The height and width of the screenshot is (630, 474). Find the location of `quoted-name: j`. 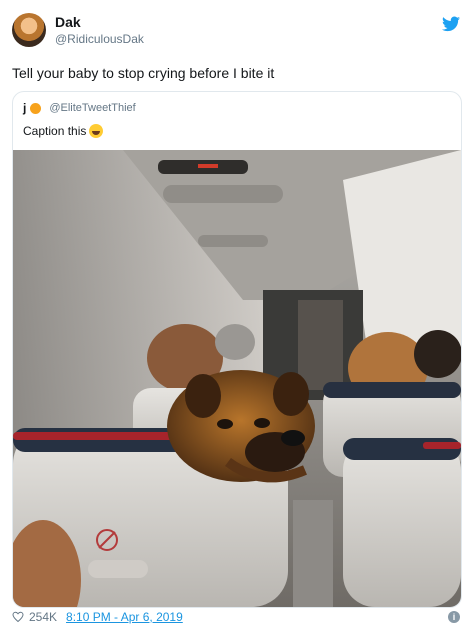

quoted-name: j is located at coordinates (24, 108).